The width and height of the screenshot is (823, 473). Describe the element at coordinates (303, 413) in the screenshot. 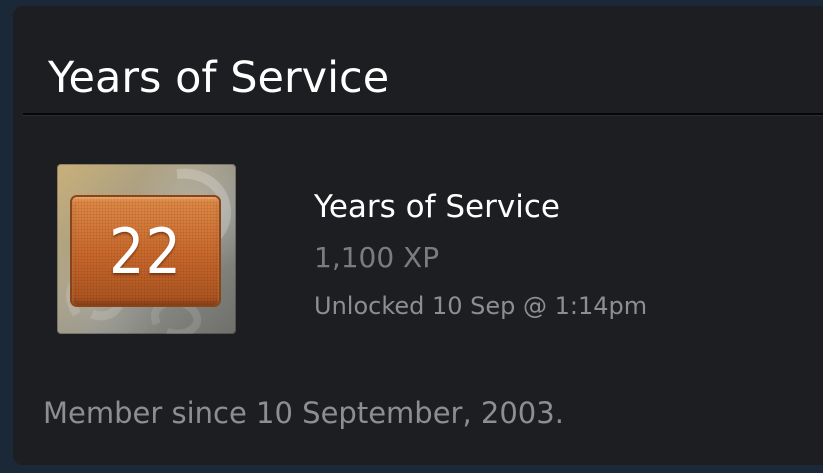

I see `member-since-text: Member since 10 September, 2003.` at that location.